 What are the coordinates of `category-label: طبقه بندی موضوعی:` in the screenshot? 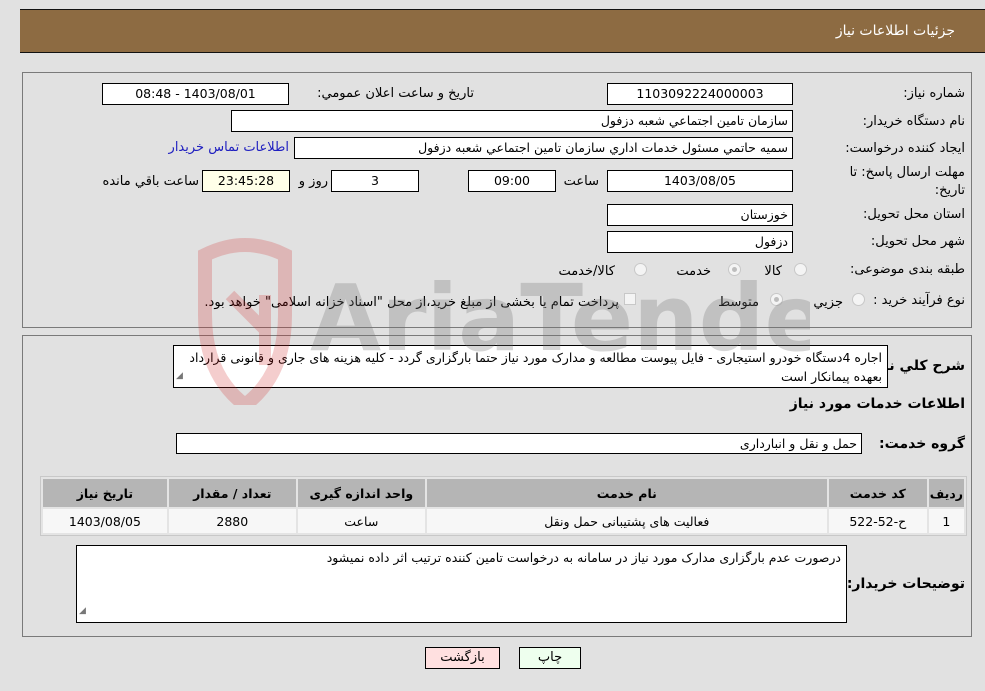 It's located at (907, 269).